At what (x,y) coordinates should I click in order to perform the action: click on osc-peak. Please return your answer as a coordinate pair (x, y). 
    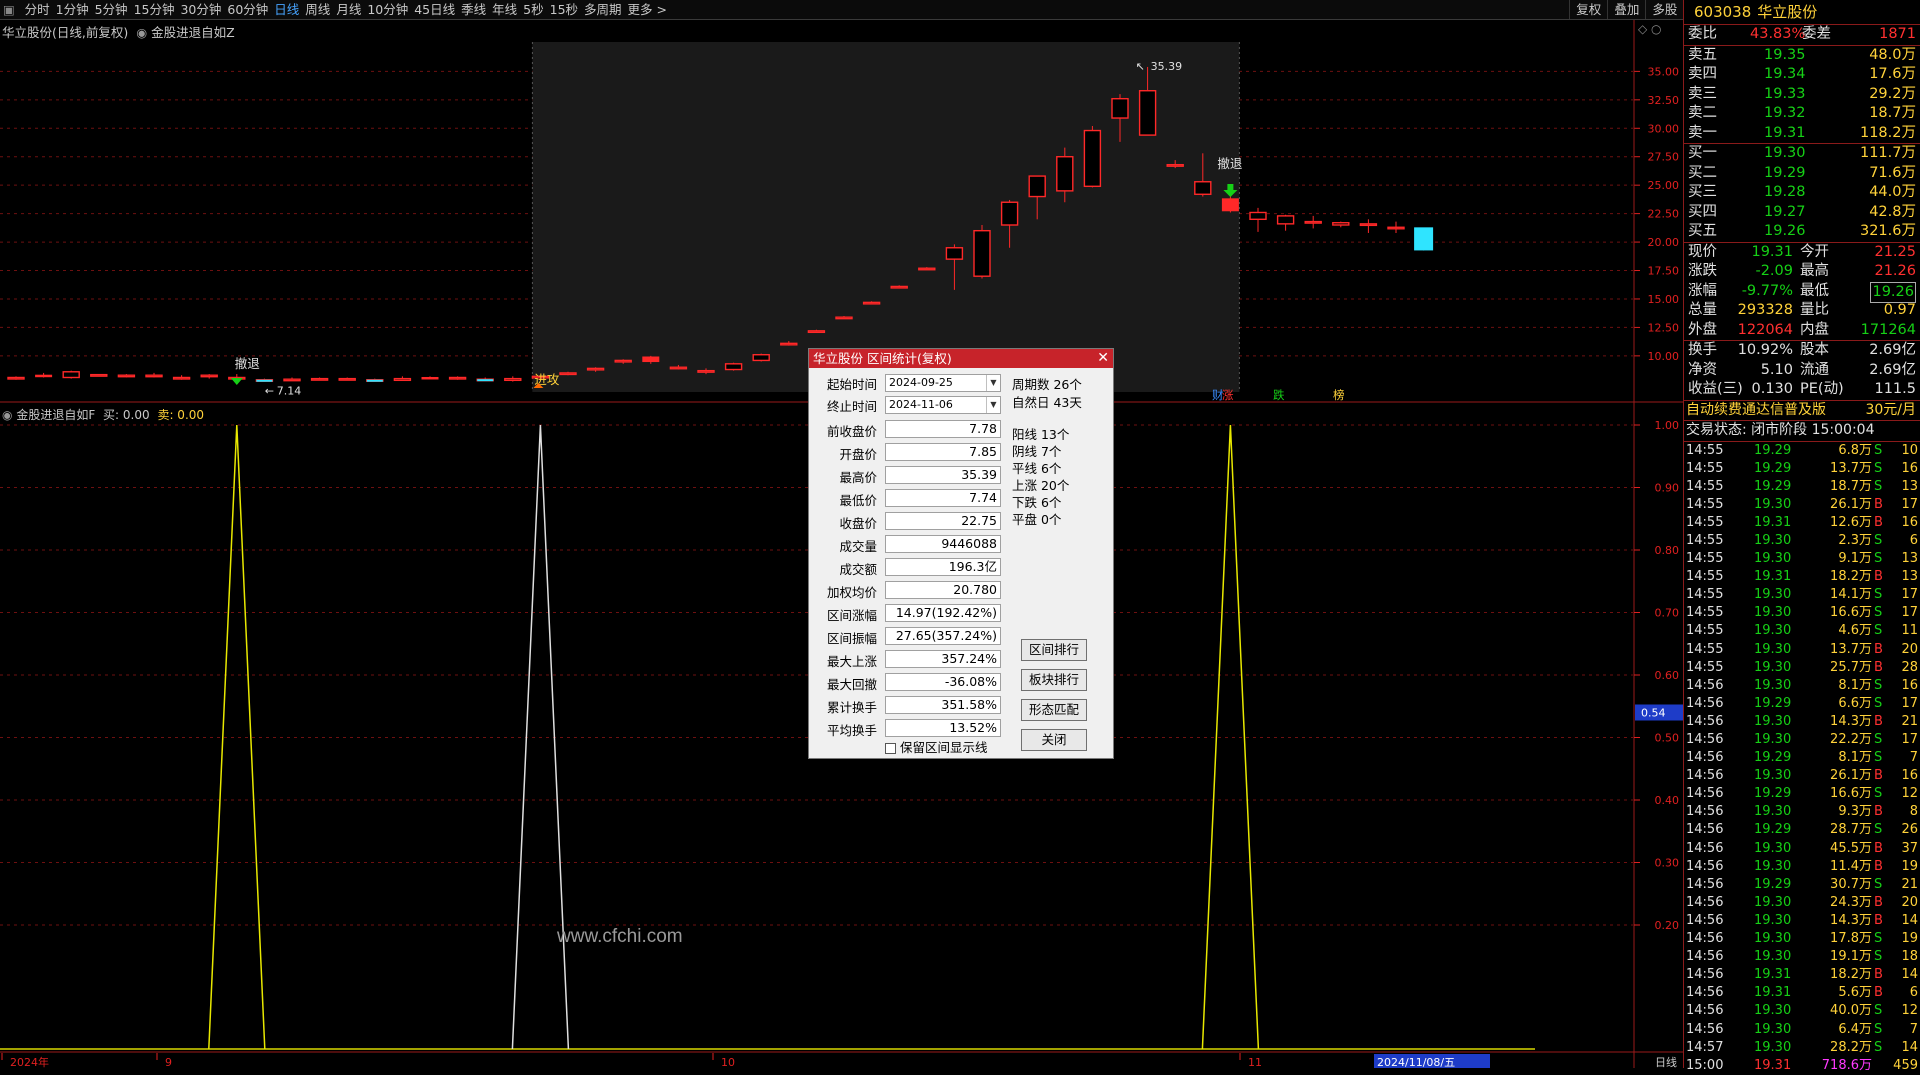
    Looking at the image, I should click on (1230, 737).